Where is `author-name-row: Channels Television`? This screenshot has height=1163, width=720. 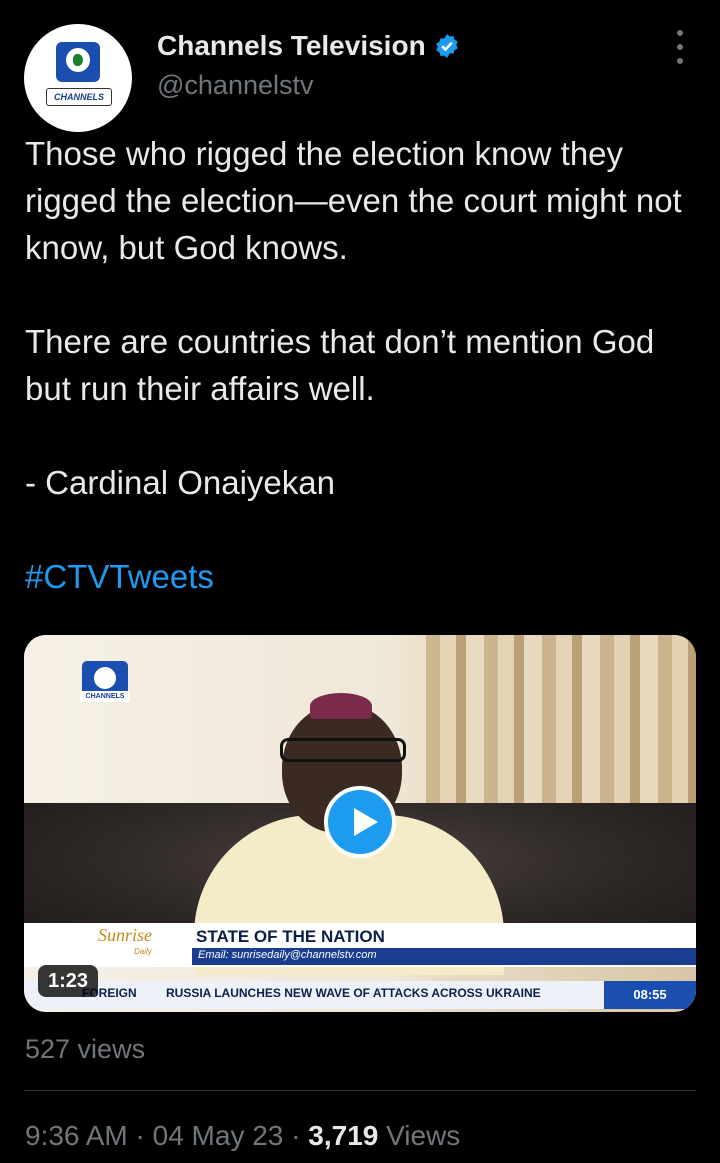 author-name-row: Channels Television is located at coordinates (308, 46).